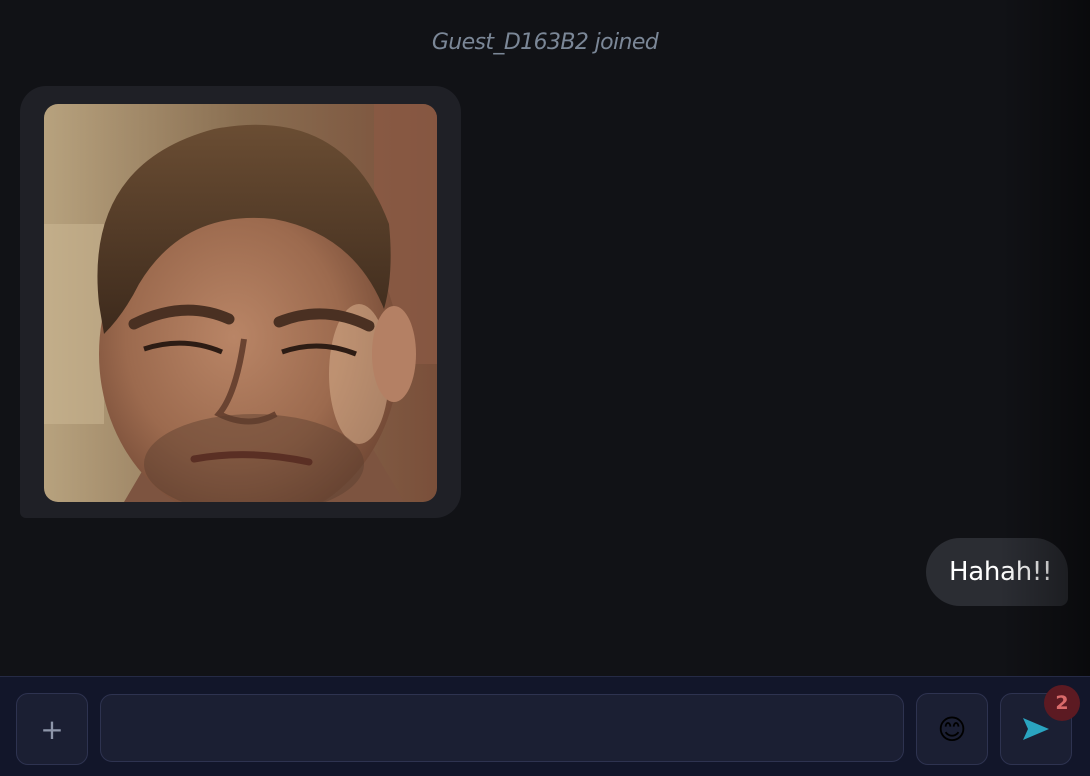  I want to click on emoji-button: 😊, so click(952, 729).